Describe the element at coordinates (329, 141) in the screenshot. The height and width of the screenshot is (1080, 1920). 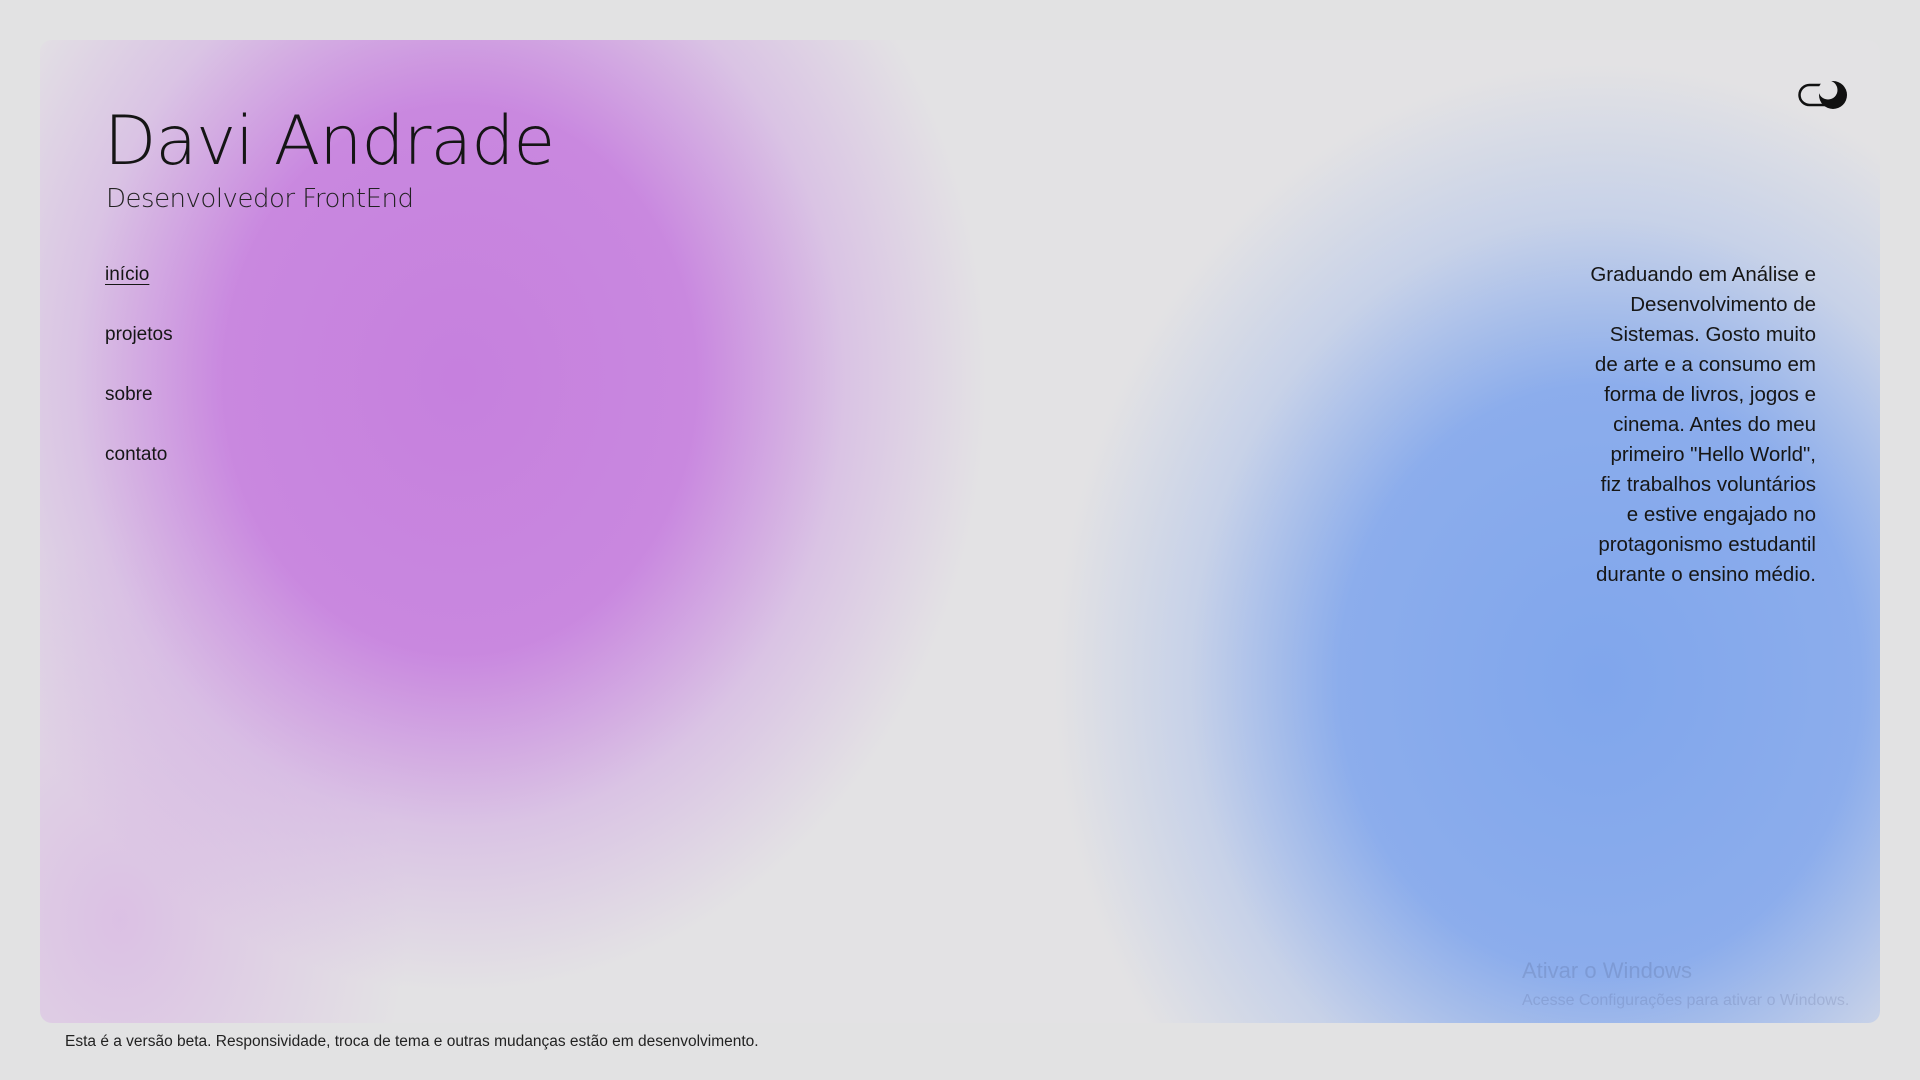
I see `page-title: Davi Andrade` at that location.